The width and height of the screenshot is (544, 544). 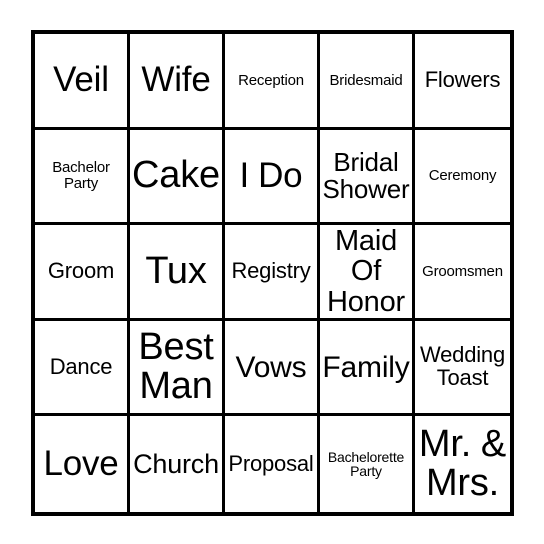 I want to click on bingo-cell-label: Cake, so click(x=176, y=175).